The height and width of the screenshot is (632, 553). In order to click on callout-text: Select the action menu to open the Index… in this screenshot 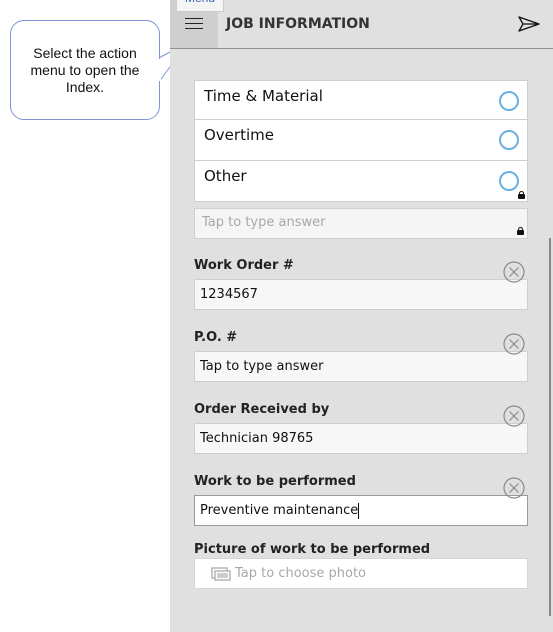, I will do `click(85, 70)`.